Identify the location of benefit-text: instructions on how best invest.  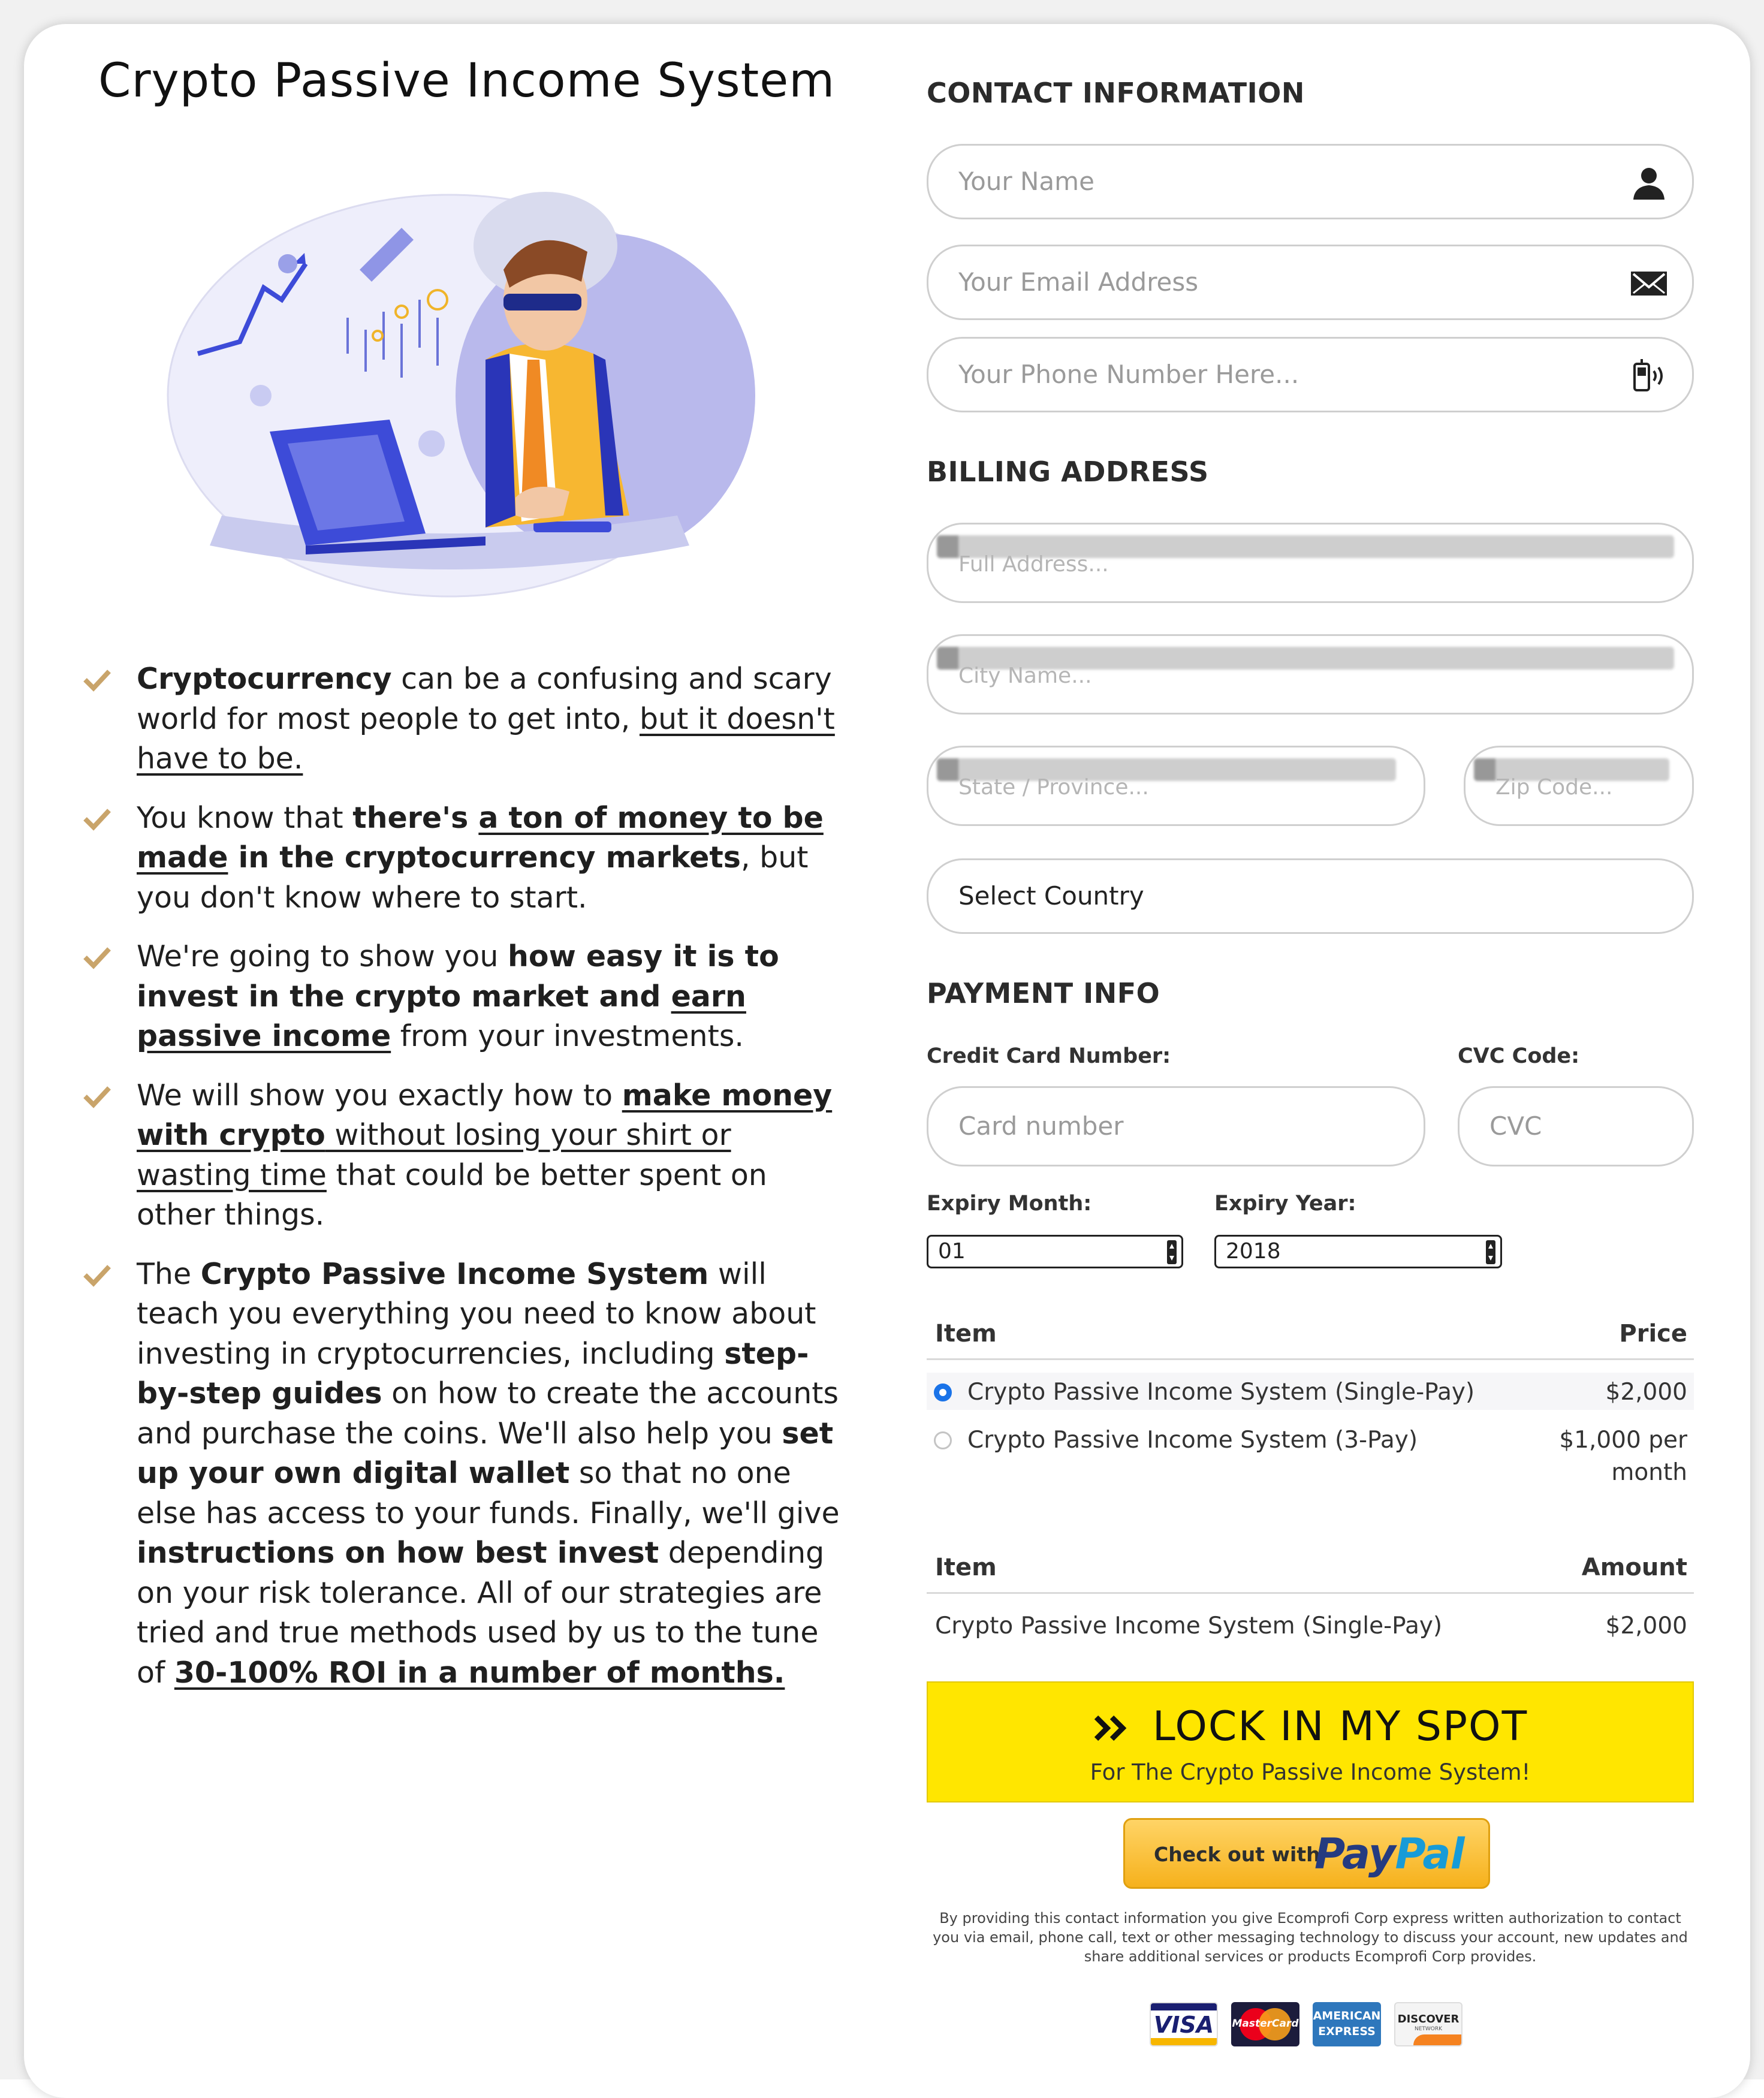
(398, 1553).